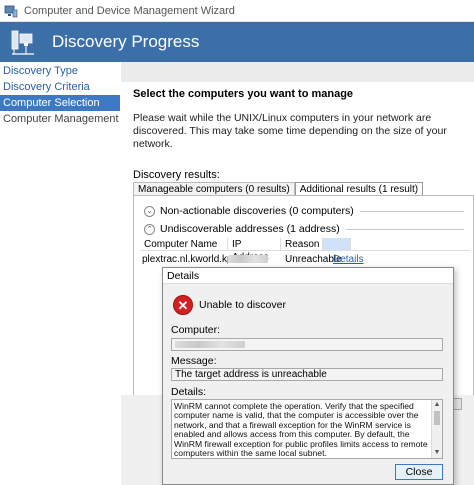 The height and width of the screenshot is (485, 474). I want to click on network-computers-icon, so click(22, 42).